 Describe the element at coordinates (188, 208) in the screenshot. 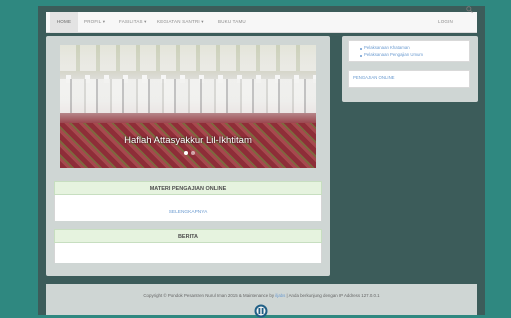

I see `materi-section-body` at that location.